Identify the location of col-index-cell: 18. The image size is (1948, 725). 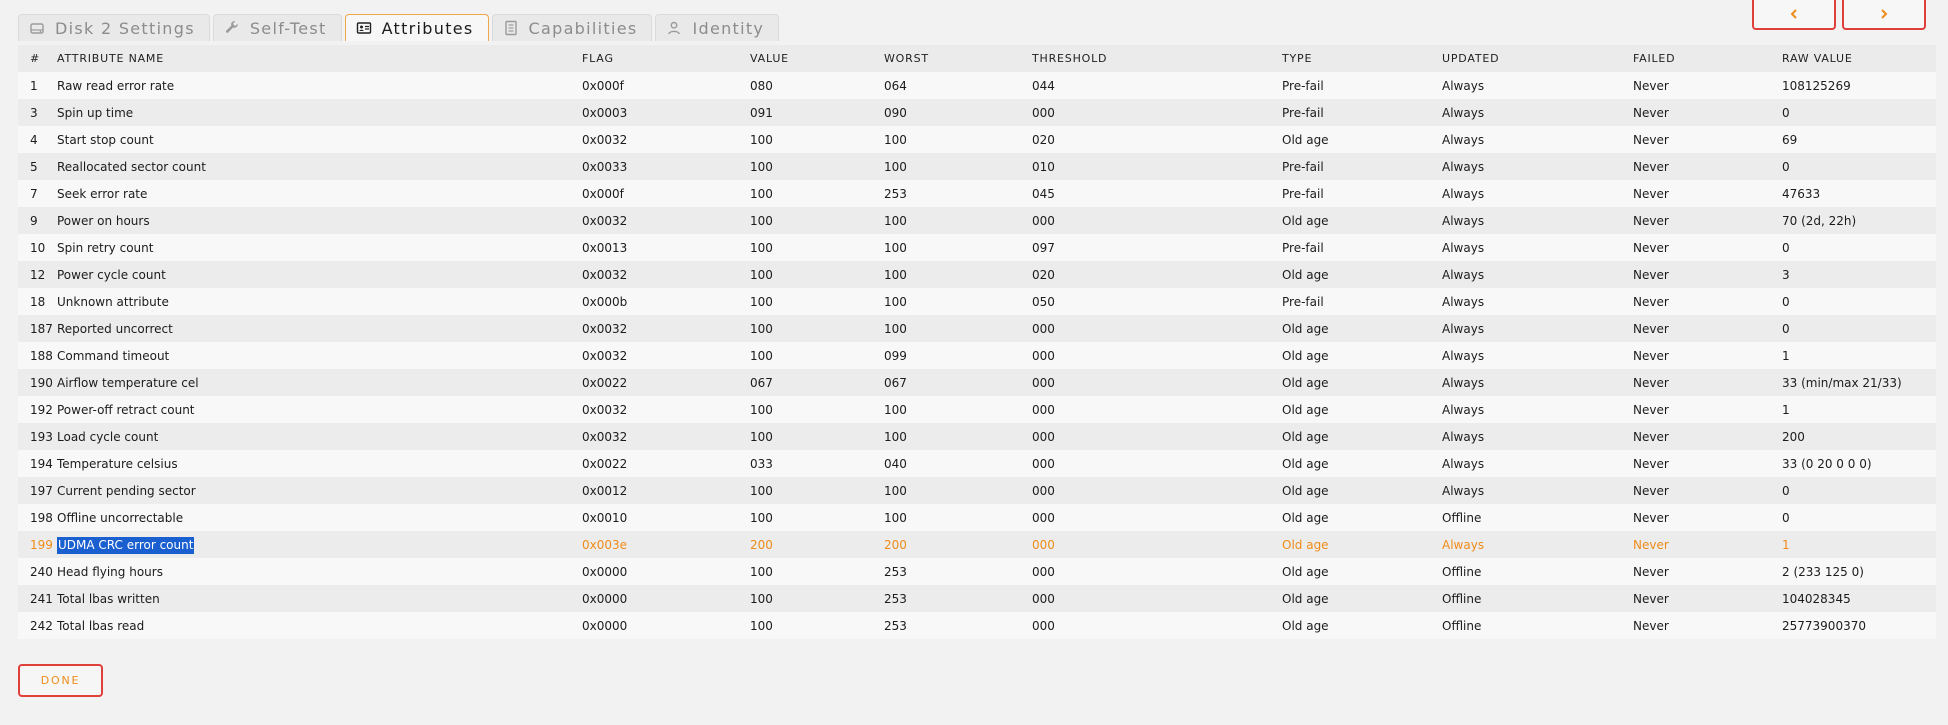
(38, 301).